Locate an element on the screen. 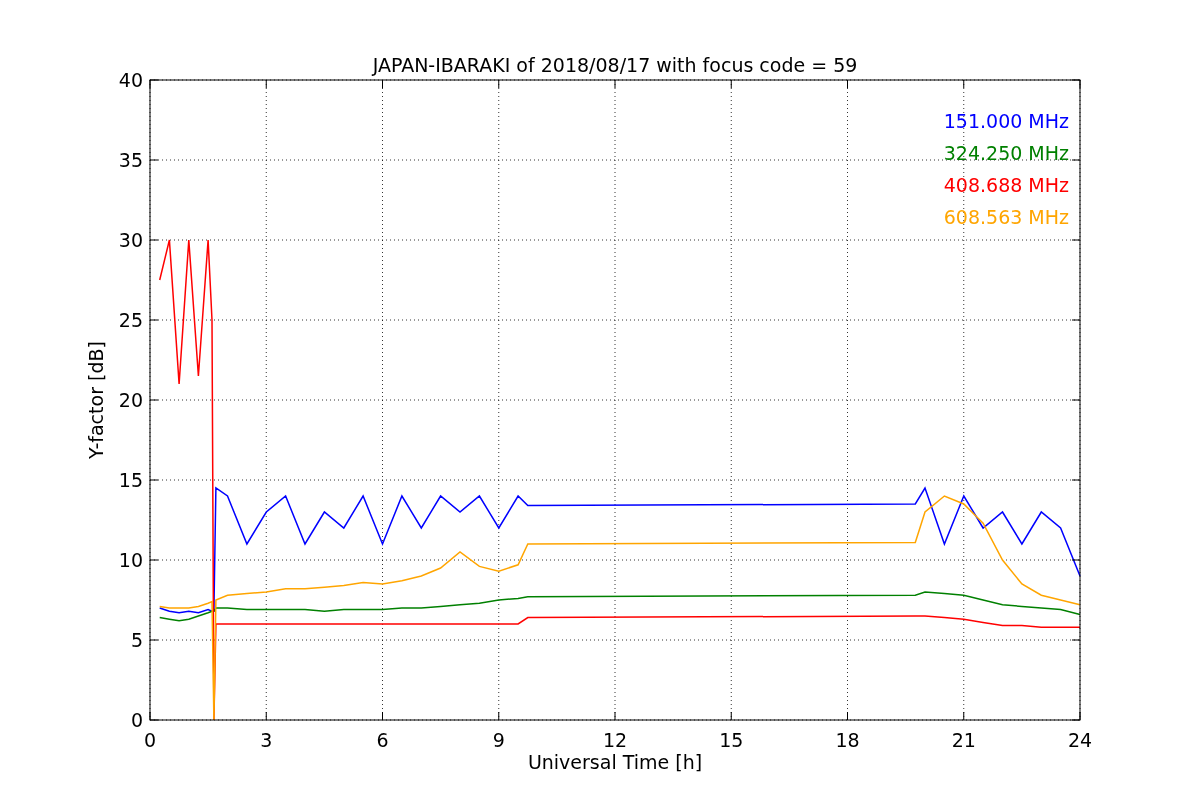 Image resolution: width=1200 pixels, height=800 pixels. y-axis-label: Y-factor [dB] is located at coordinates (96, 400).